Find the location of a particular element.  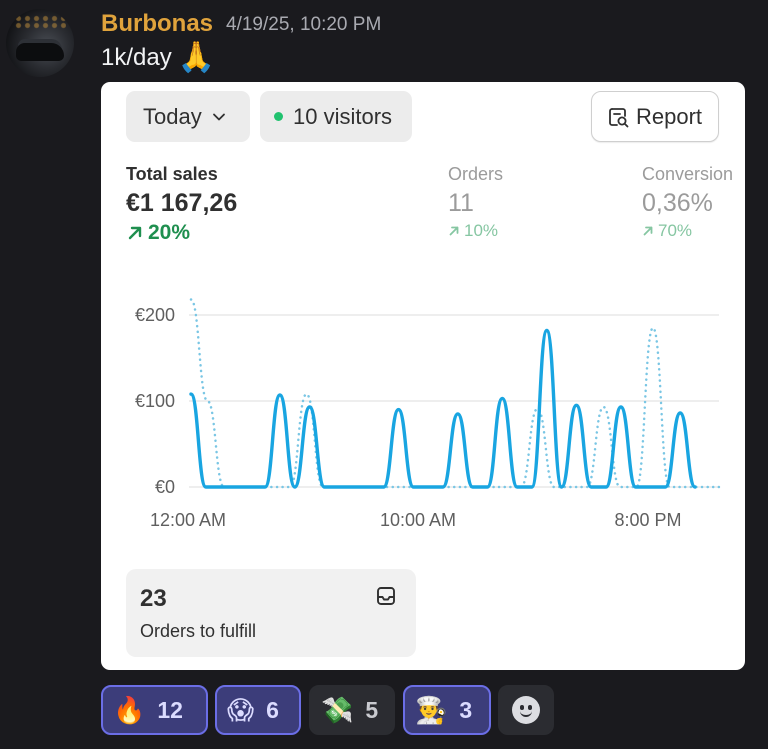

fulfill-count: 23 is located at coordinates (153, 598).